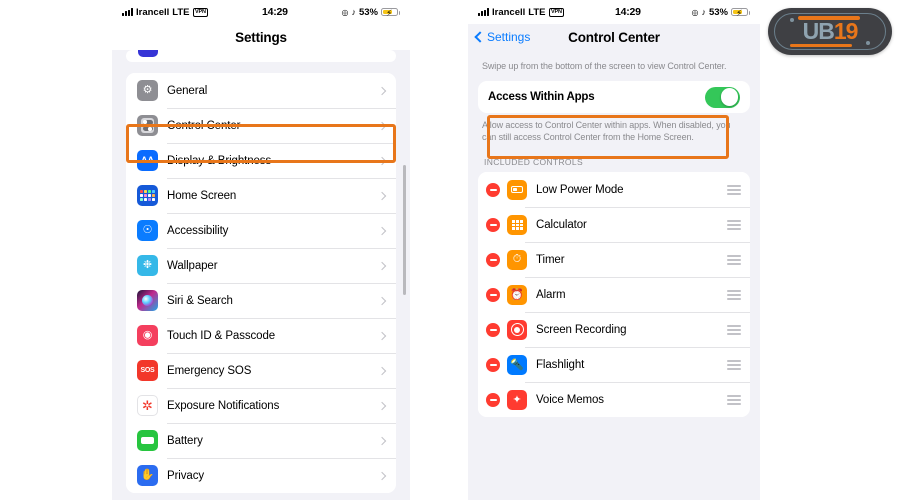 The height and width of the screenshot is (500, 900). I want to click on settings-row-siri-search: Siri & Search, so click(261, 300).